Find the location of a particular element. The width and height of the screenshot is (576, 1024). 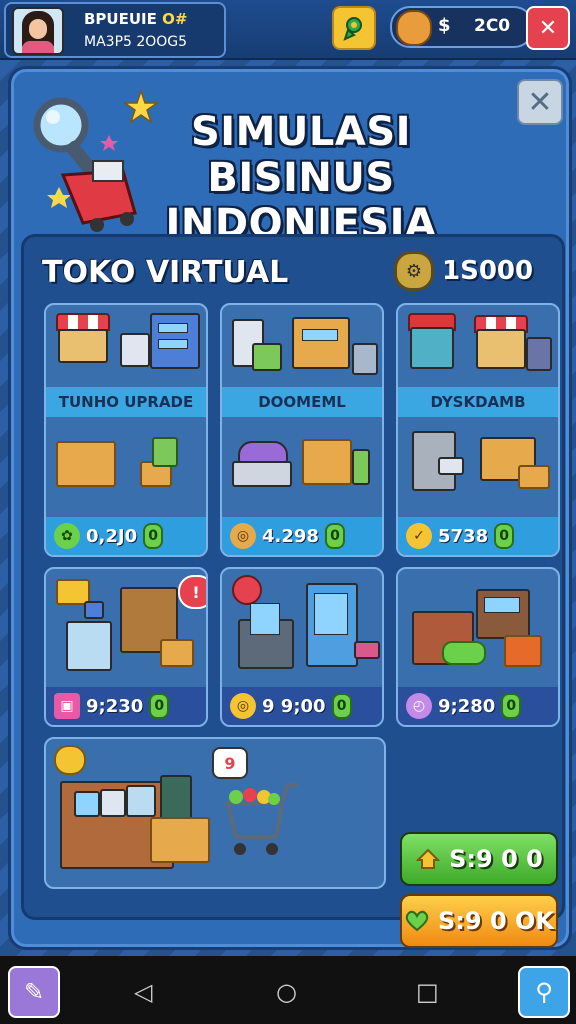

shop-item-5: ◎ 9 9;00 0 is located at coordinates (302, 647).